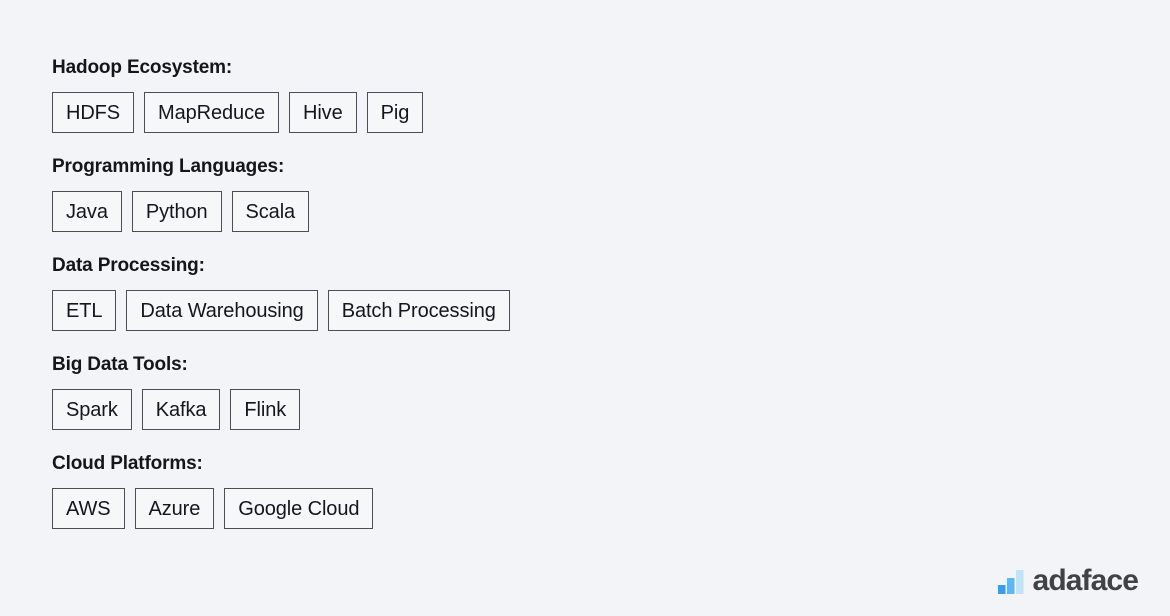  What do you see at coordinates (402, 508) in the screenshot?
I see `tag-row: AWS Azure Google Cloud` at bounding box center [402, 508].